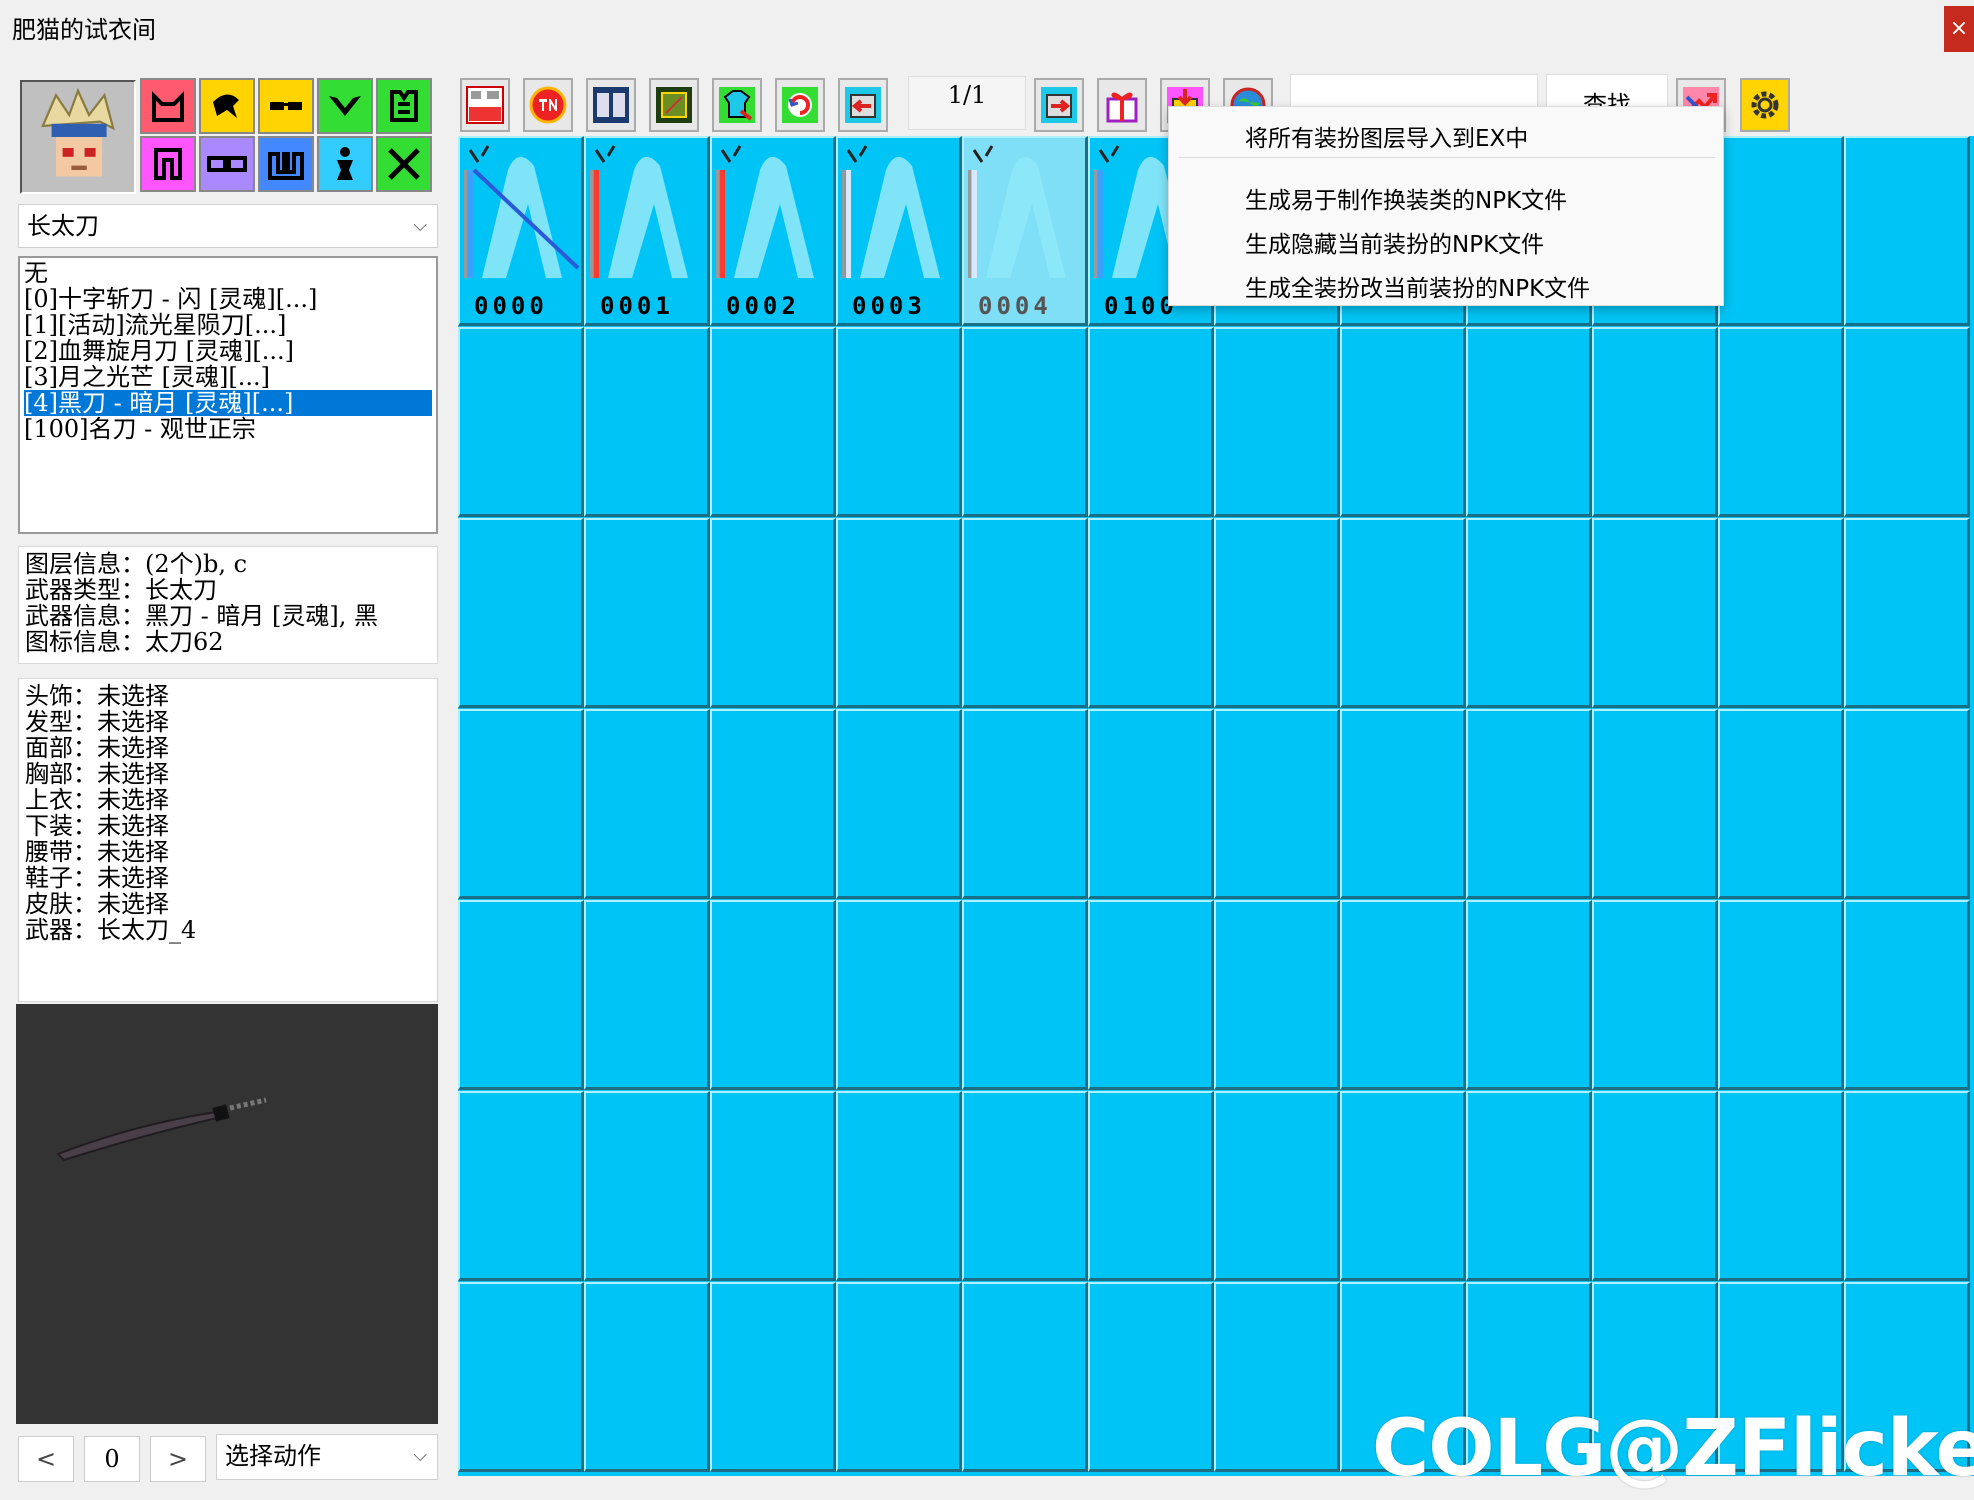  Describe the element at coordinates (1059, 105) in the screenshot. I see `export-button` at that location.